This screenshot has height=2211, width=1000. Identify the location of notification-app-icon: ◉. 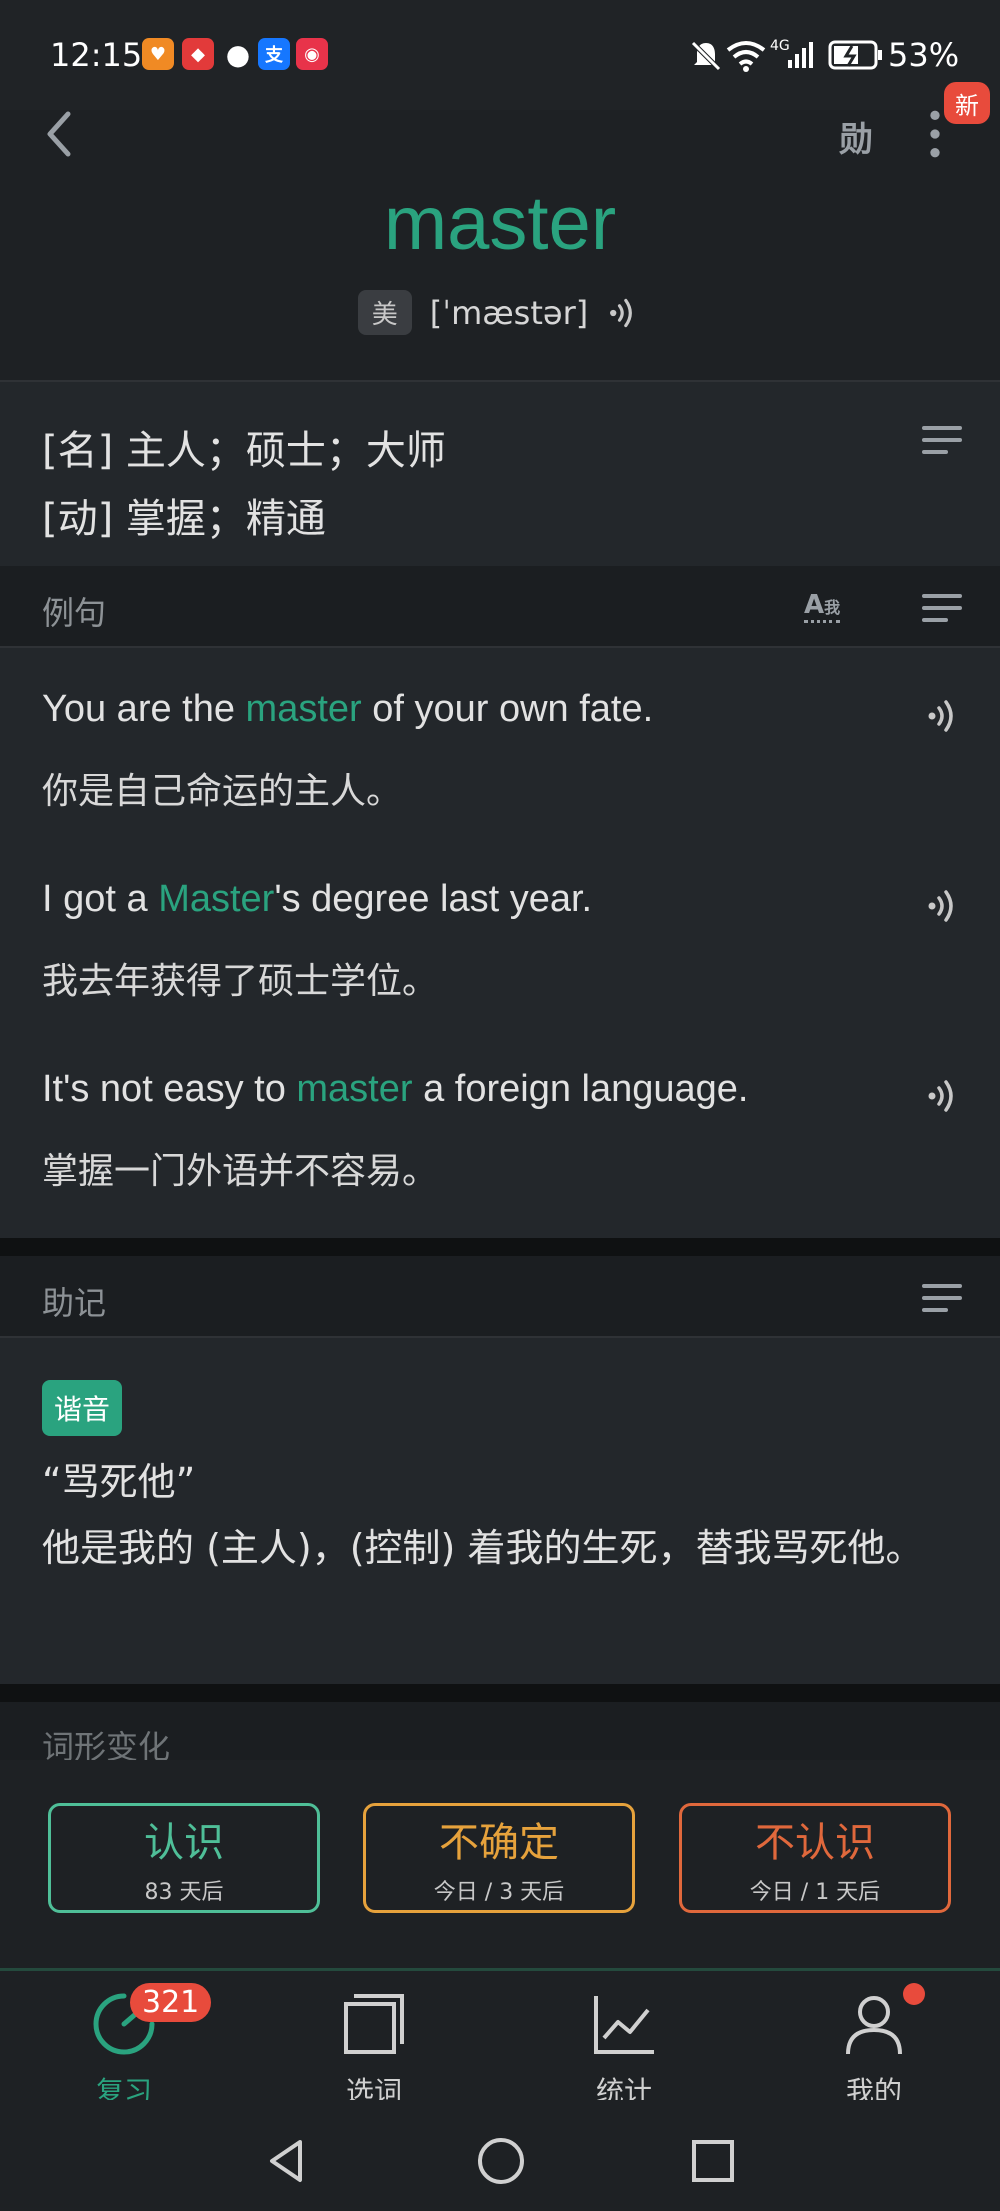
(312, 54).